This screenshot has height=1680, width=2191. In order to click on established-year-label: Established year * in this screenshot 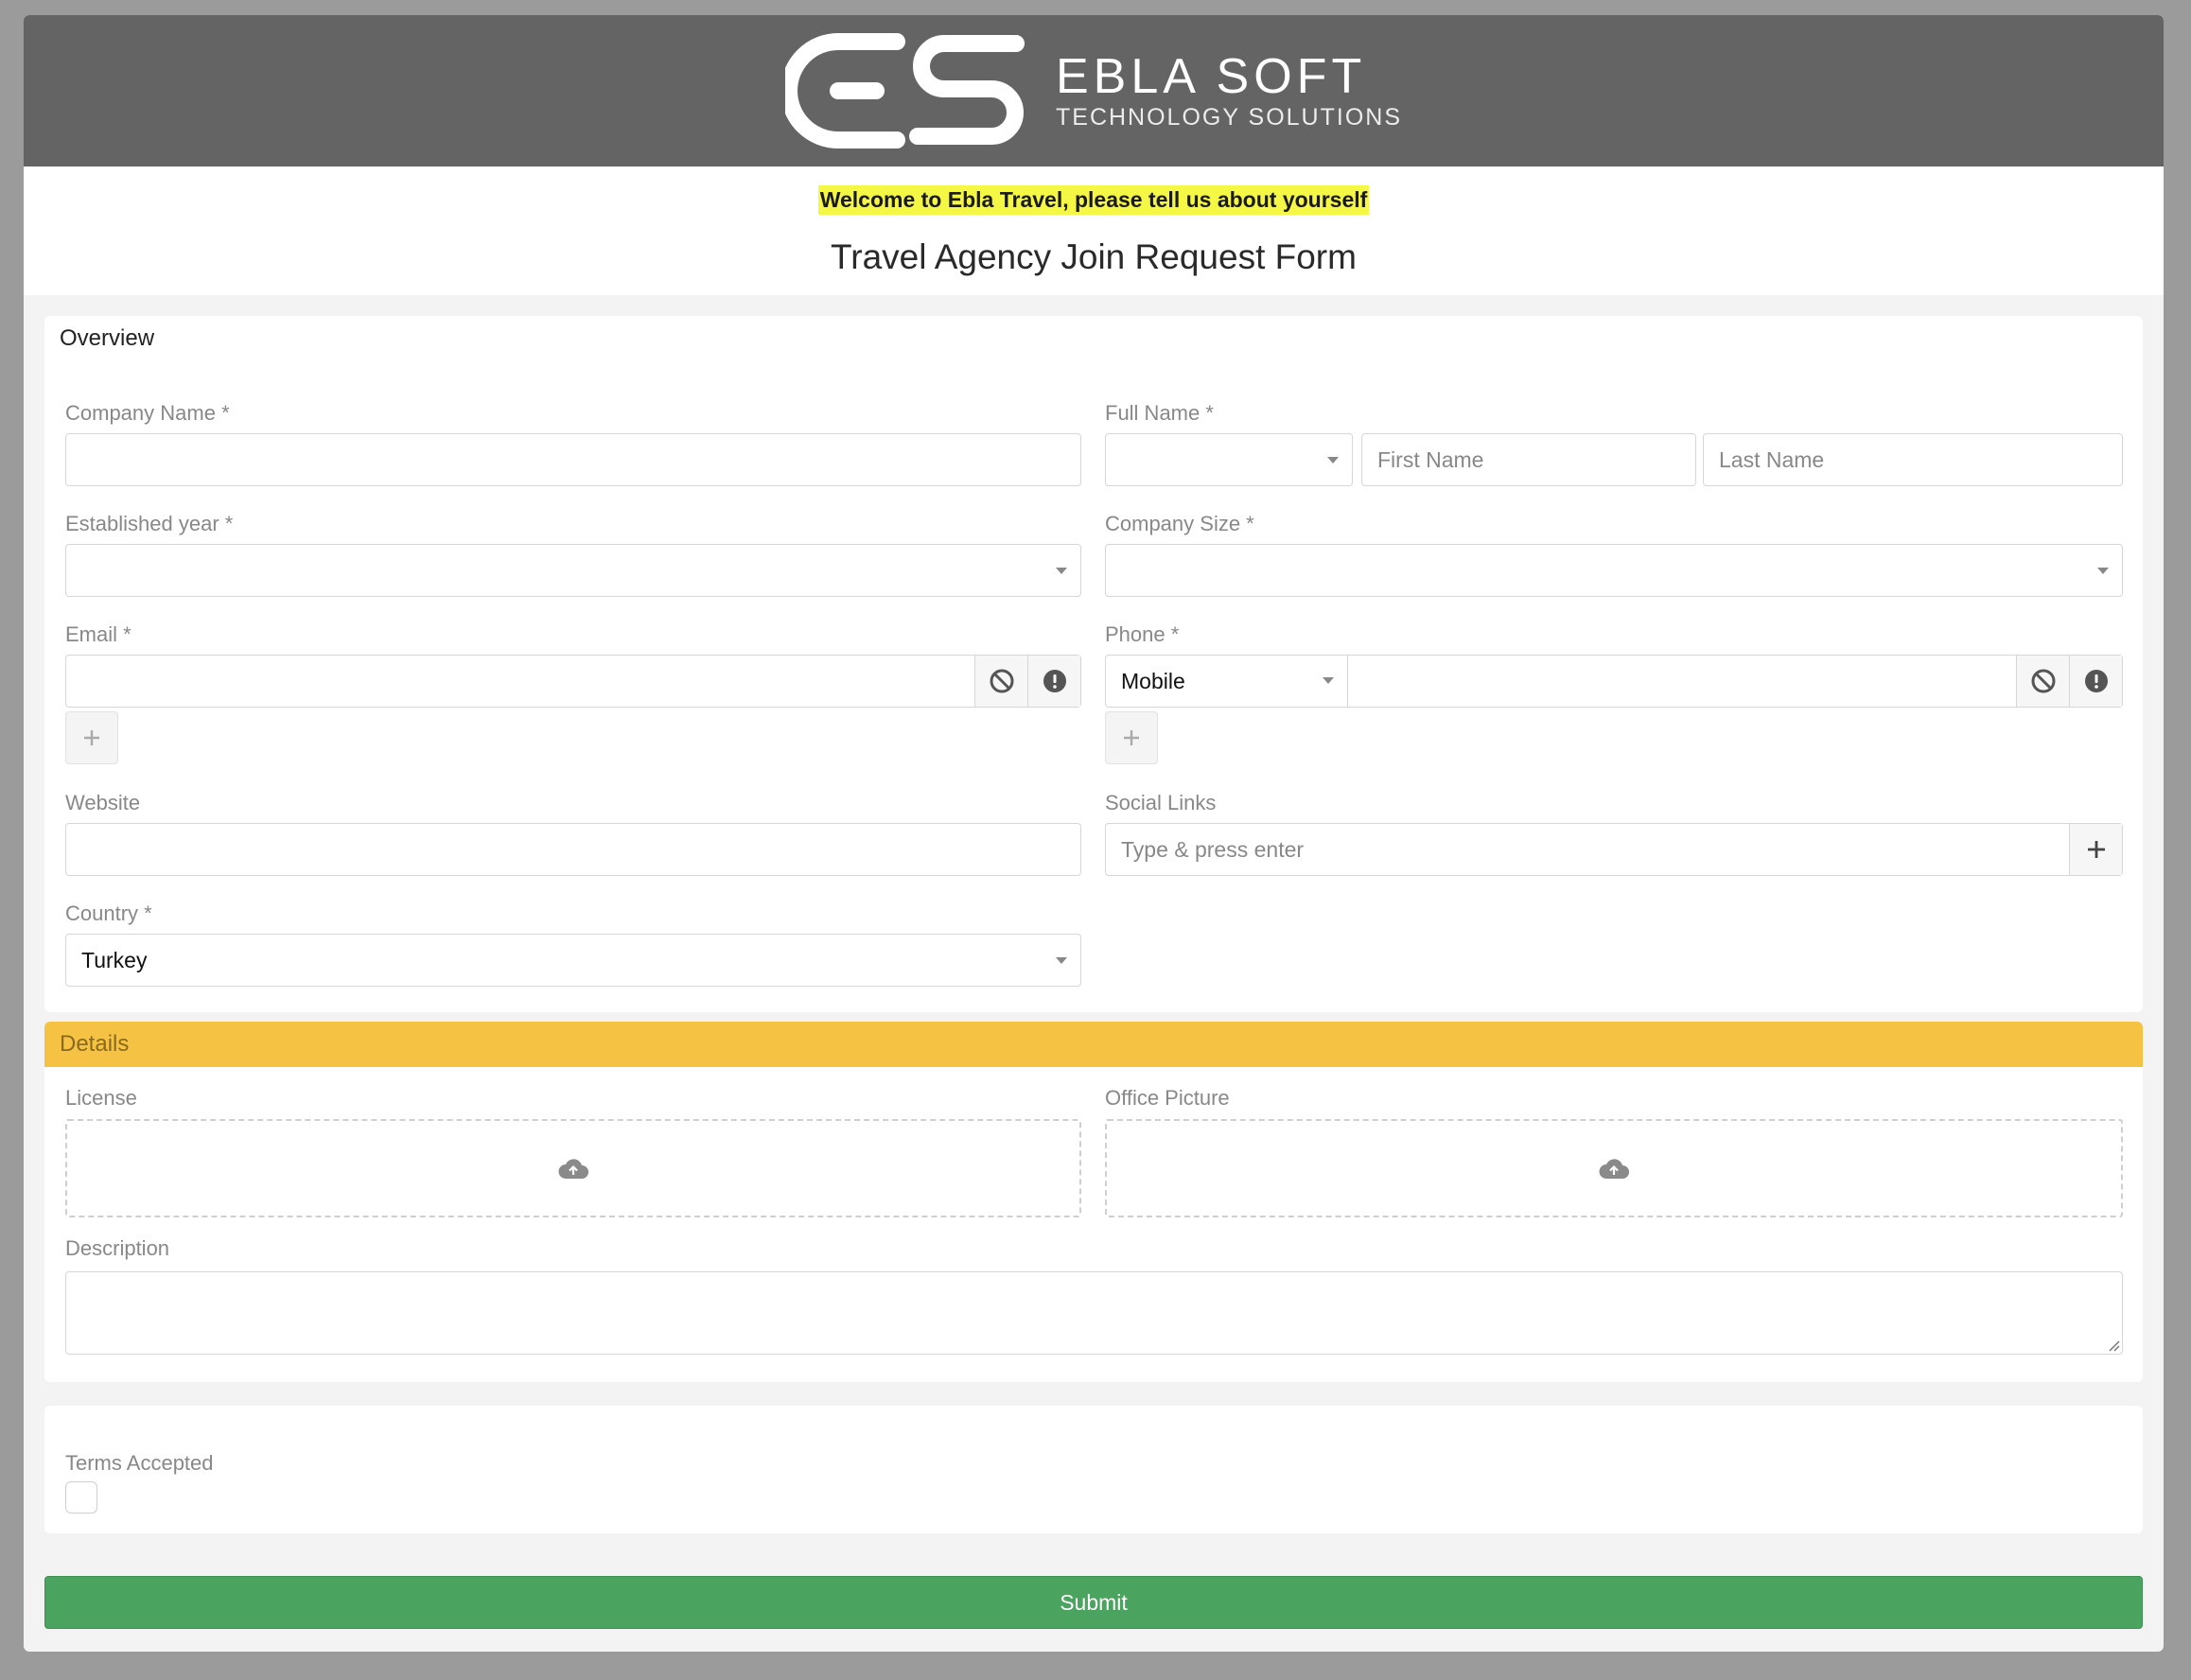, I will do `click(149, 523)`.